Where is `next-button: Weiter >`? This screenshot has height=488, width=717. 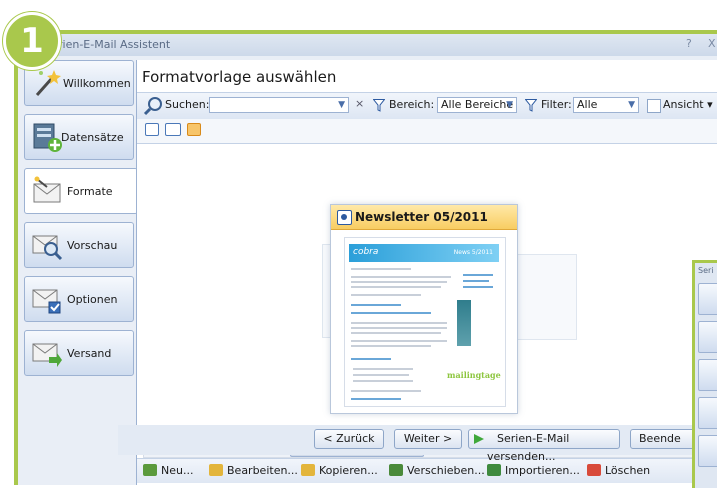 next-button: Weiter > is located at coordinates (428, 439).